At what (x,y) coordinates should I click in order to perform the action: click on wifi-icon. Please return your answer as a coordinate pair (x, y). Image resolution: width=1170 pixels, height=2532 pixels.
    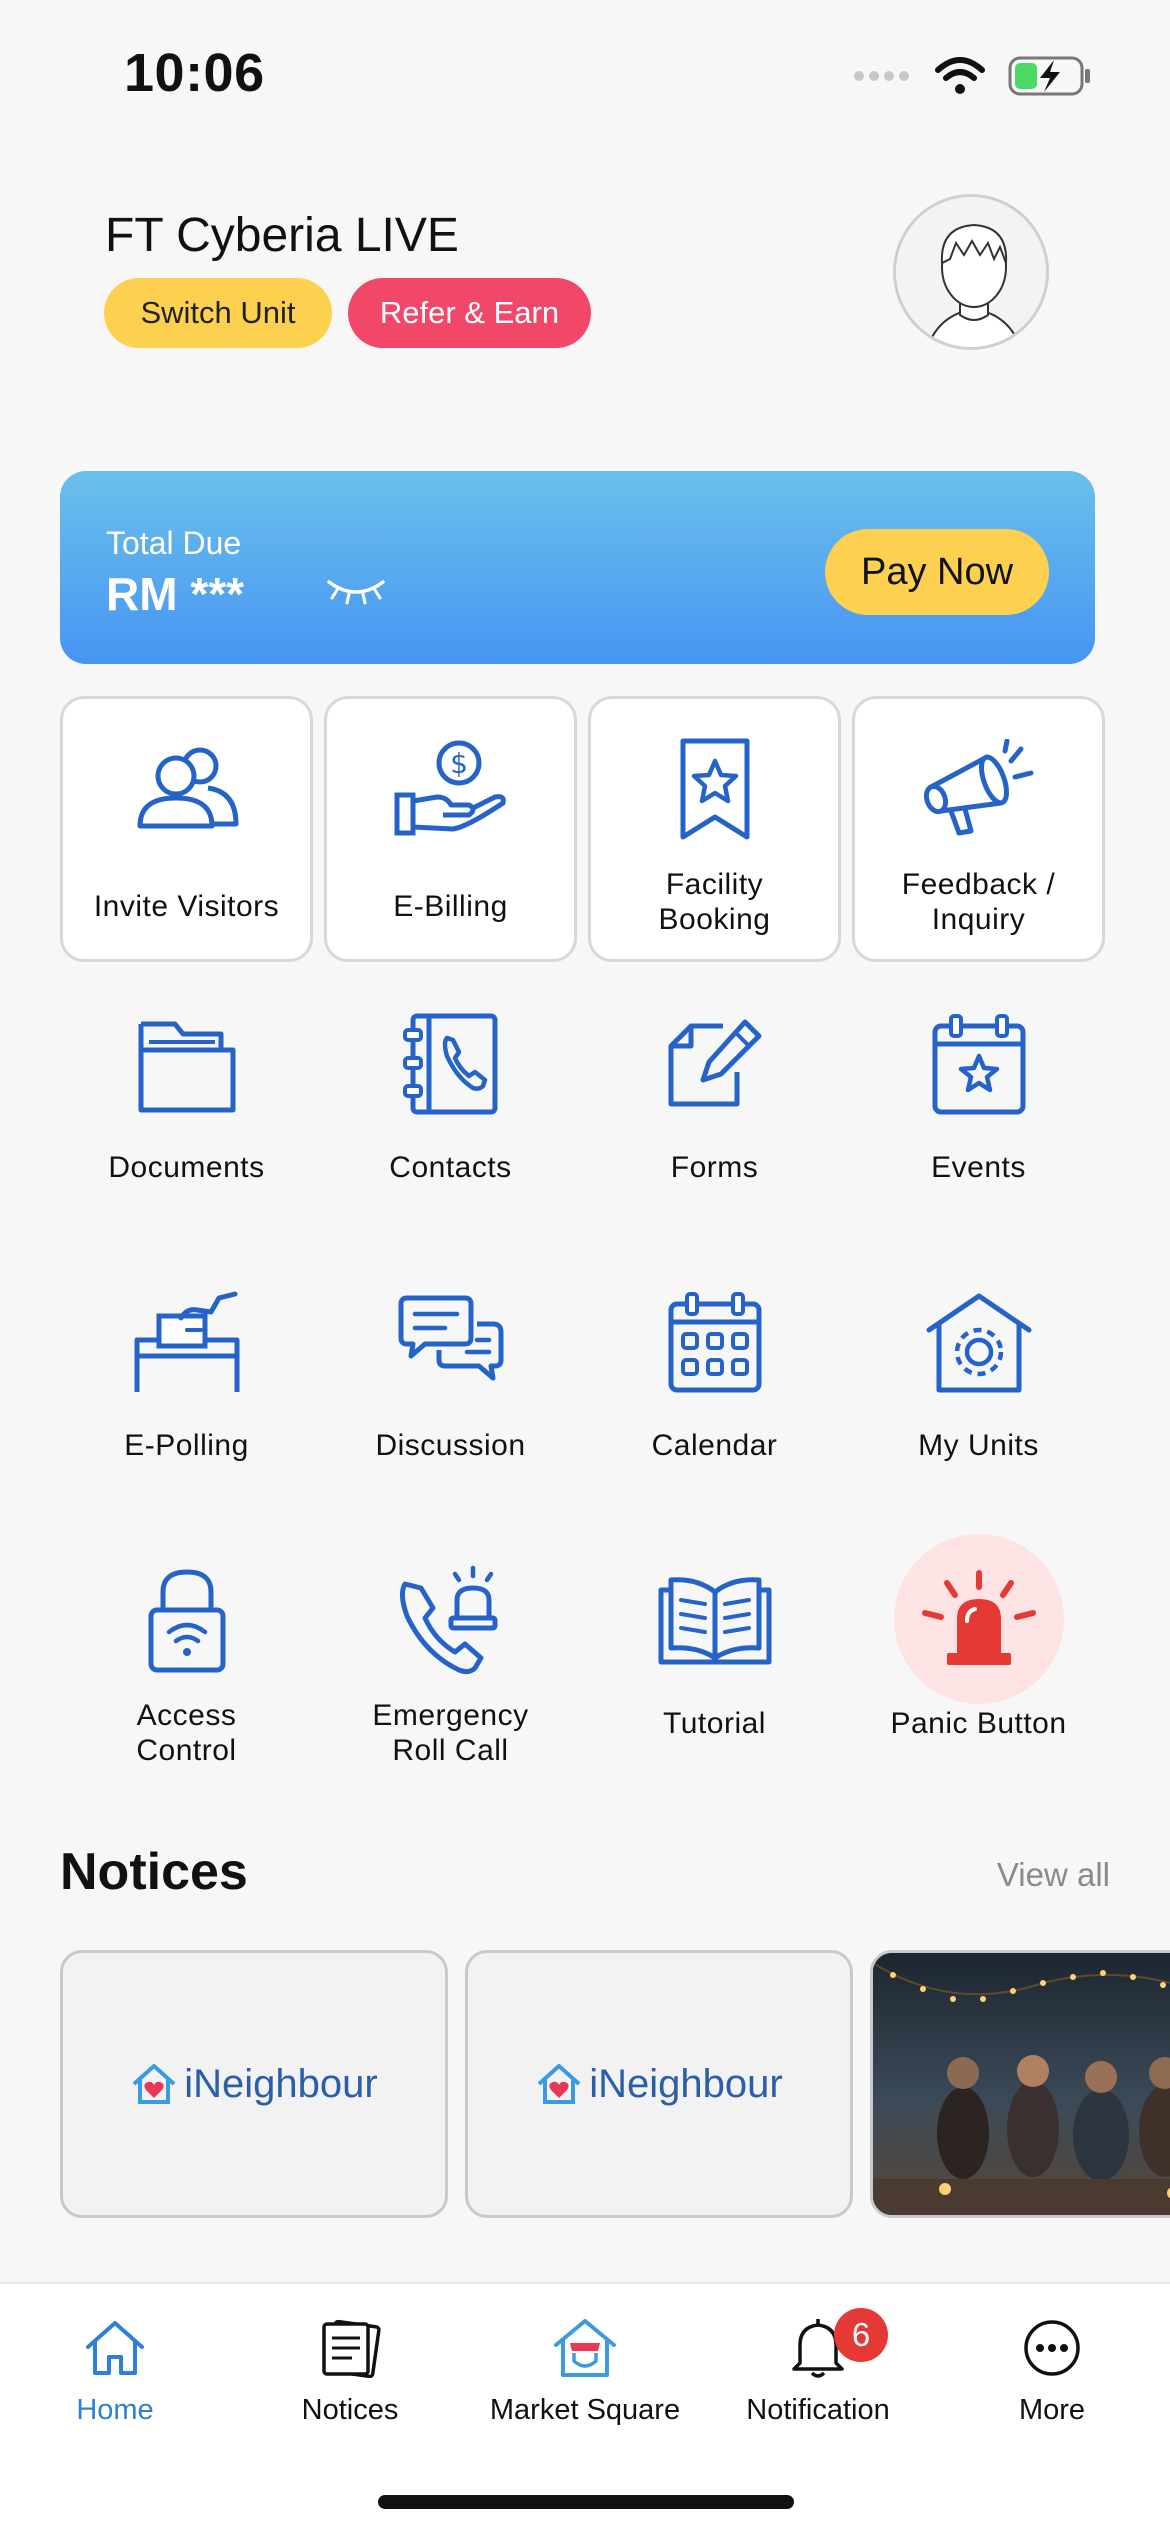
    Looking at the image, I should click on (960, 75).